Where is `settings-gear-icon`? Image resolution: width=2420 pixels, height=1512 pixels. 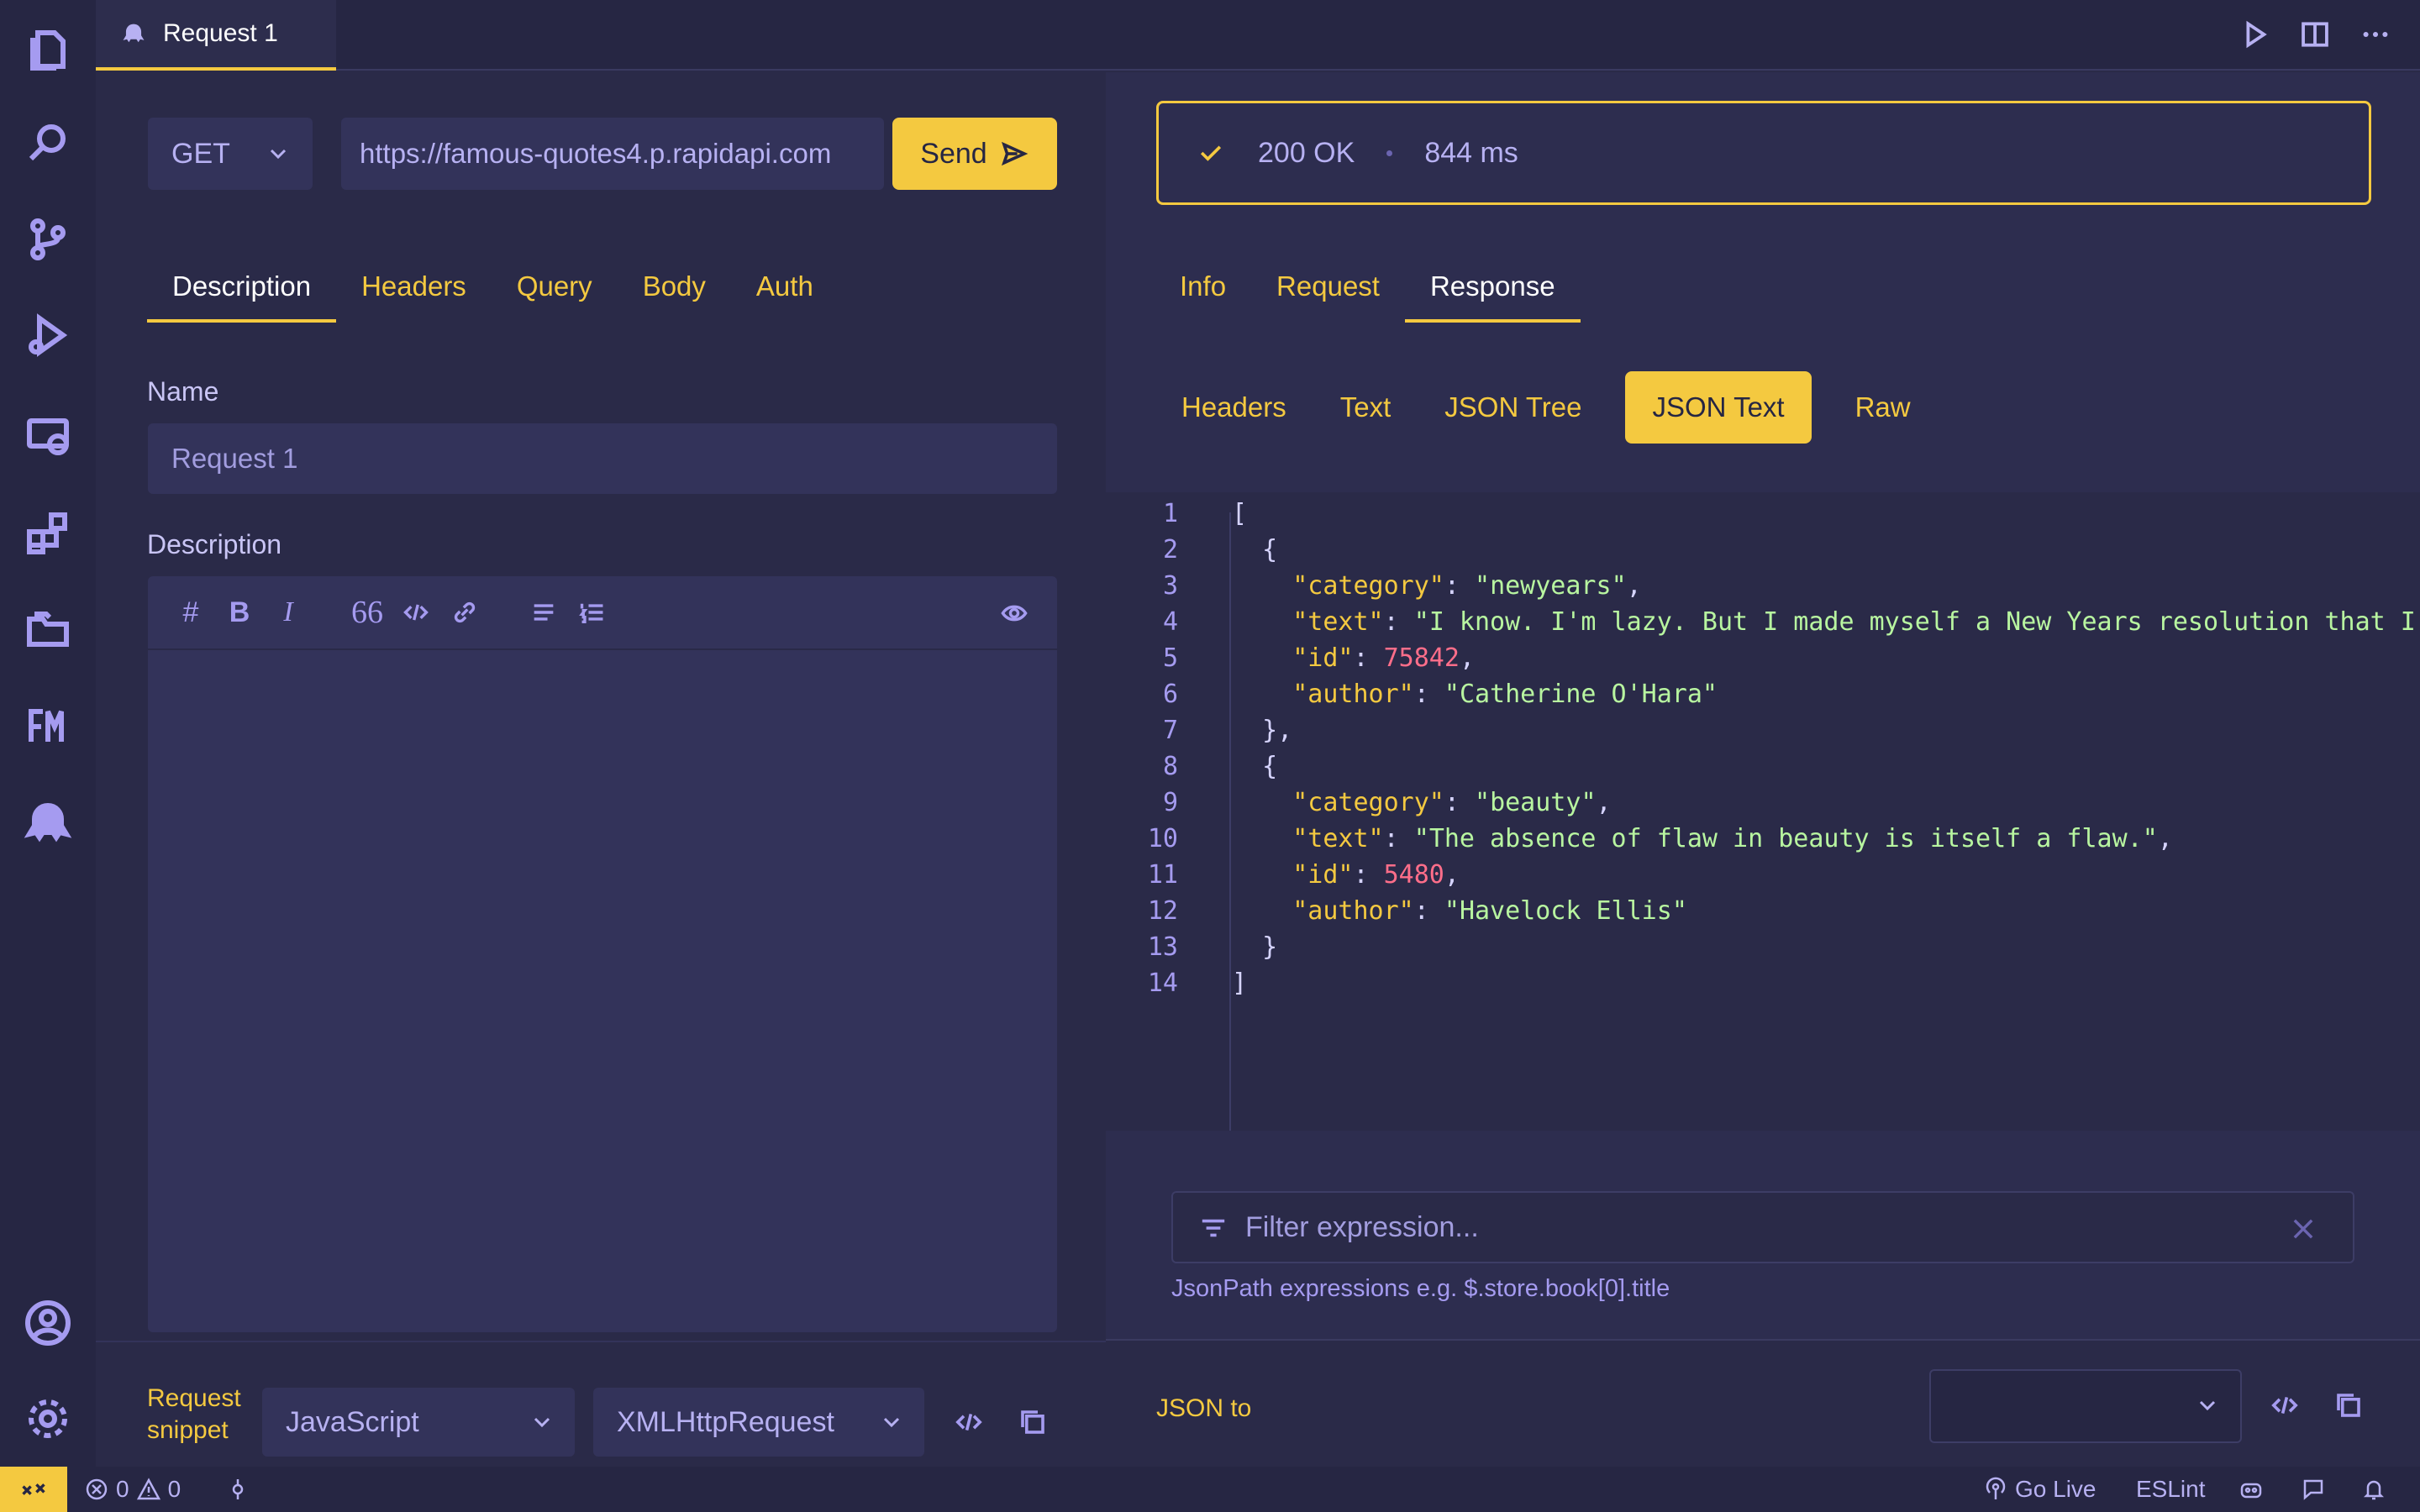 settings-gear-icon is located at coordinates (47, 1418).